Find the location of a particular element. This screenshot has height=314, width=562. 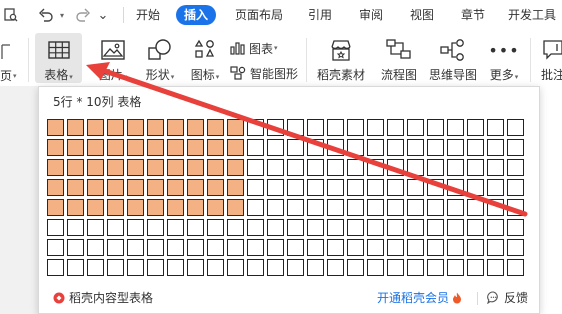

tab-developer-tools: 开发工具 is located at coordinates (535, 15).